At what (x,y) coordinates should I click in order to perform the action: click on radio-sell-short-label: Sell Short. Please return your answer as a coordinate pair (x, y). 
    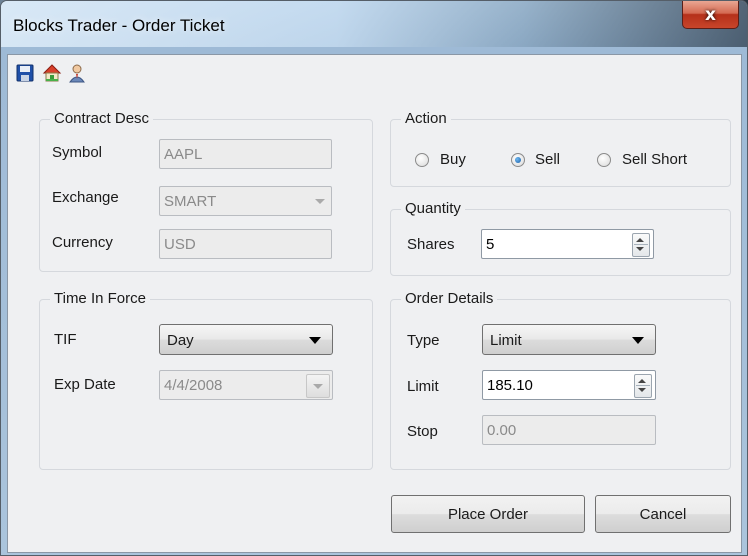
    Looking at the image, I should click on (654, 159).